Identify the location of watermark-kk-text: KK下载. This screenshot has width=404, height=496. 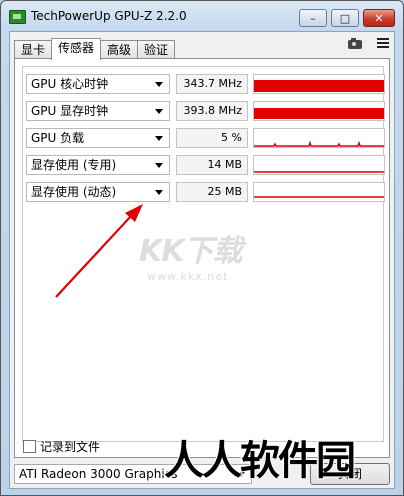
(190, 251).